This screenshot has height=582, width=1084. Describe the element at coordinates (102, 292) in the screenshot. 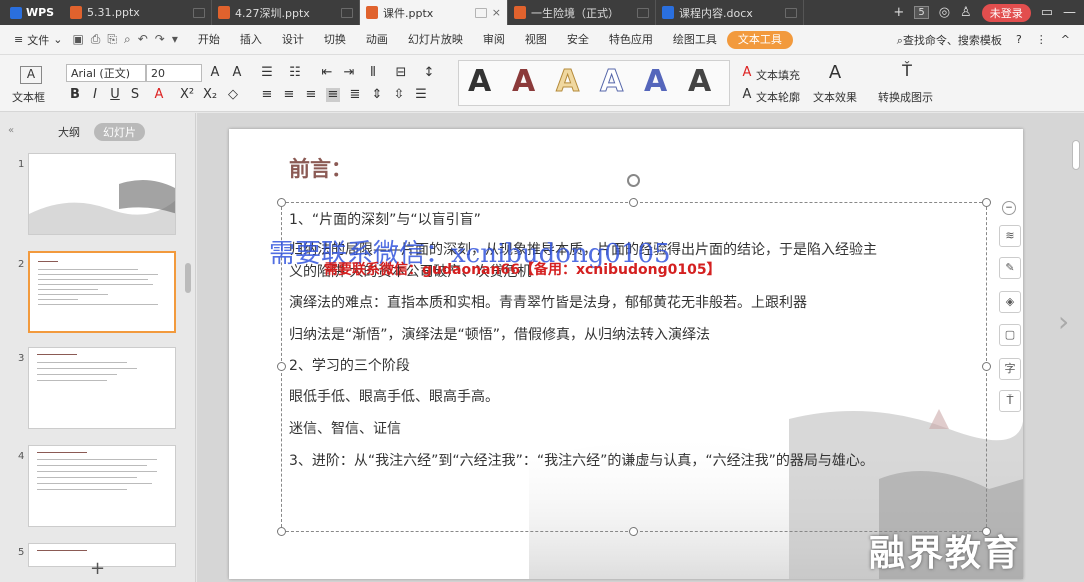

I see `slide-thumbnail-2-selected` at that location.